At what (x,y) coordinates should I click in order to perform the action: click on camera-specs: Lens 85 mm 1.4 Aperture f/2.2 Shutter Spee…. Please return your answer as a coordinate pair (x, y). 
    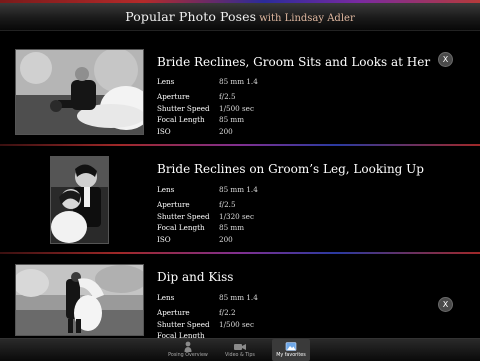
    Looking at the image, I should click on (207, 315).